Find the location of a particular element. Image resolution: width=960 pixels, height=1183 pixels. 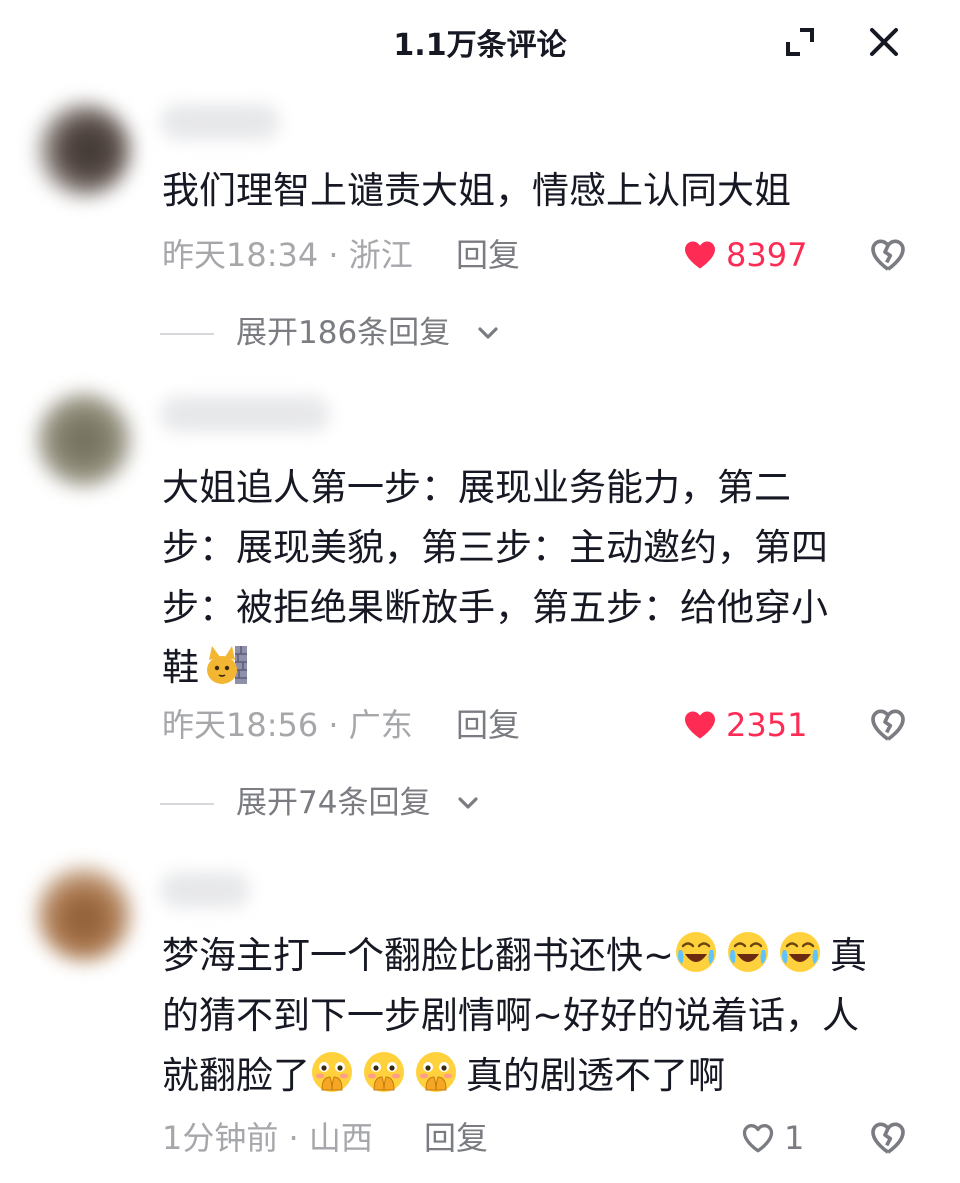

comment-meta: 昨天18:34 · 浙江 回复 8397 is located at coordinates (542, 255).